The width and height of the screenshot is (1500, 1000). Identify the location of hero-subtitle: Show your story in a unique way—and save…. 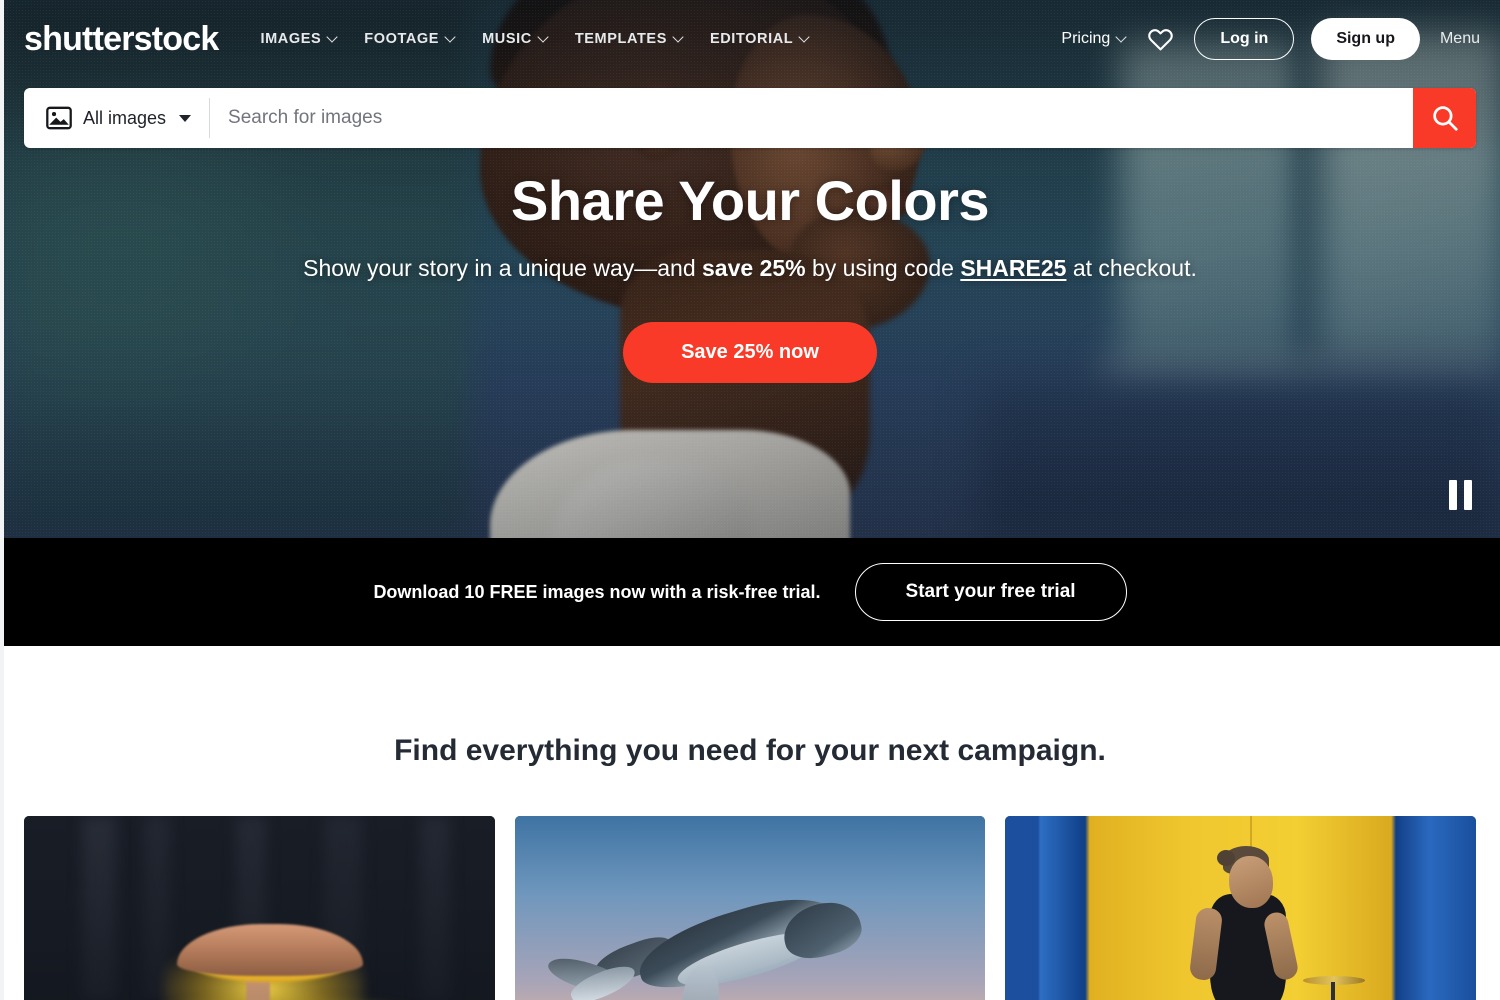
(750, 268).